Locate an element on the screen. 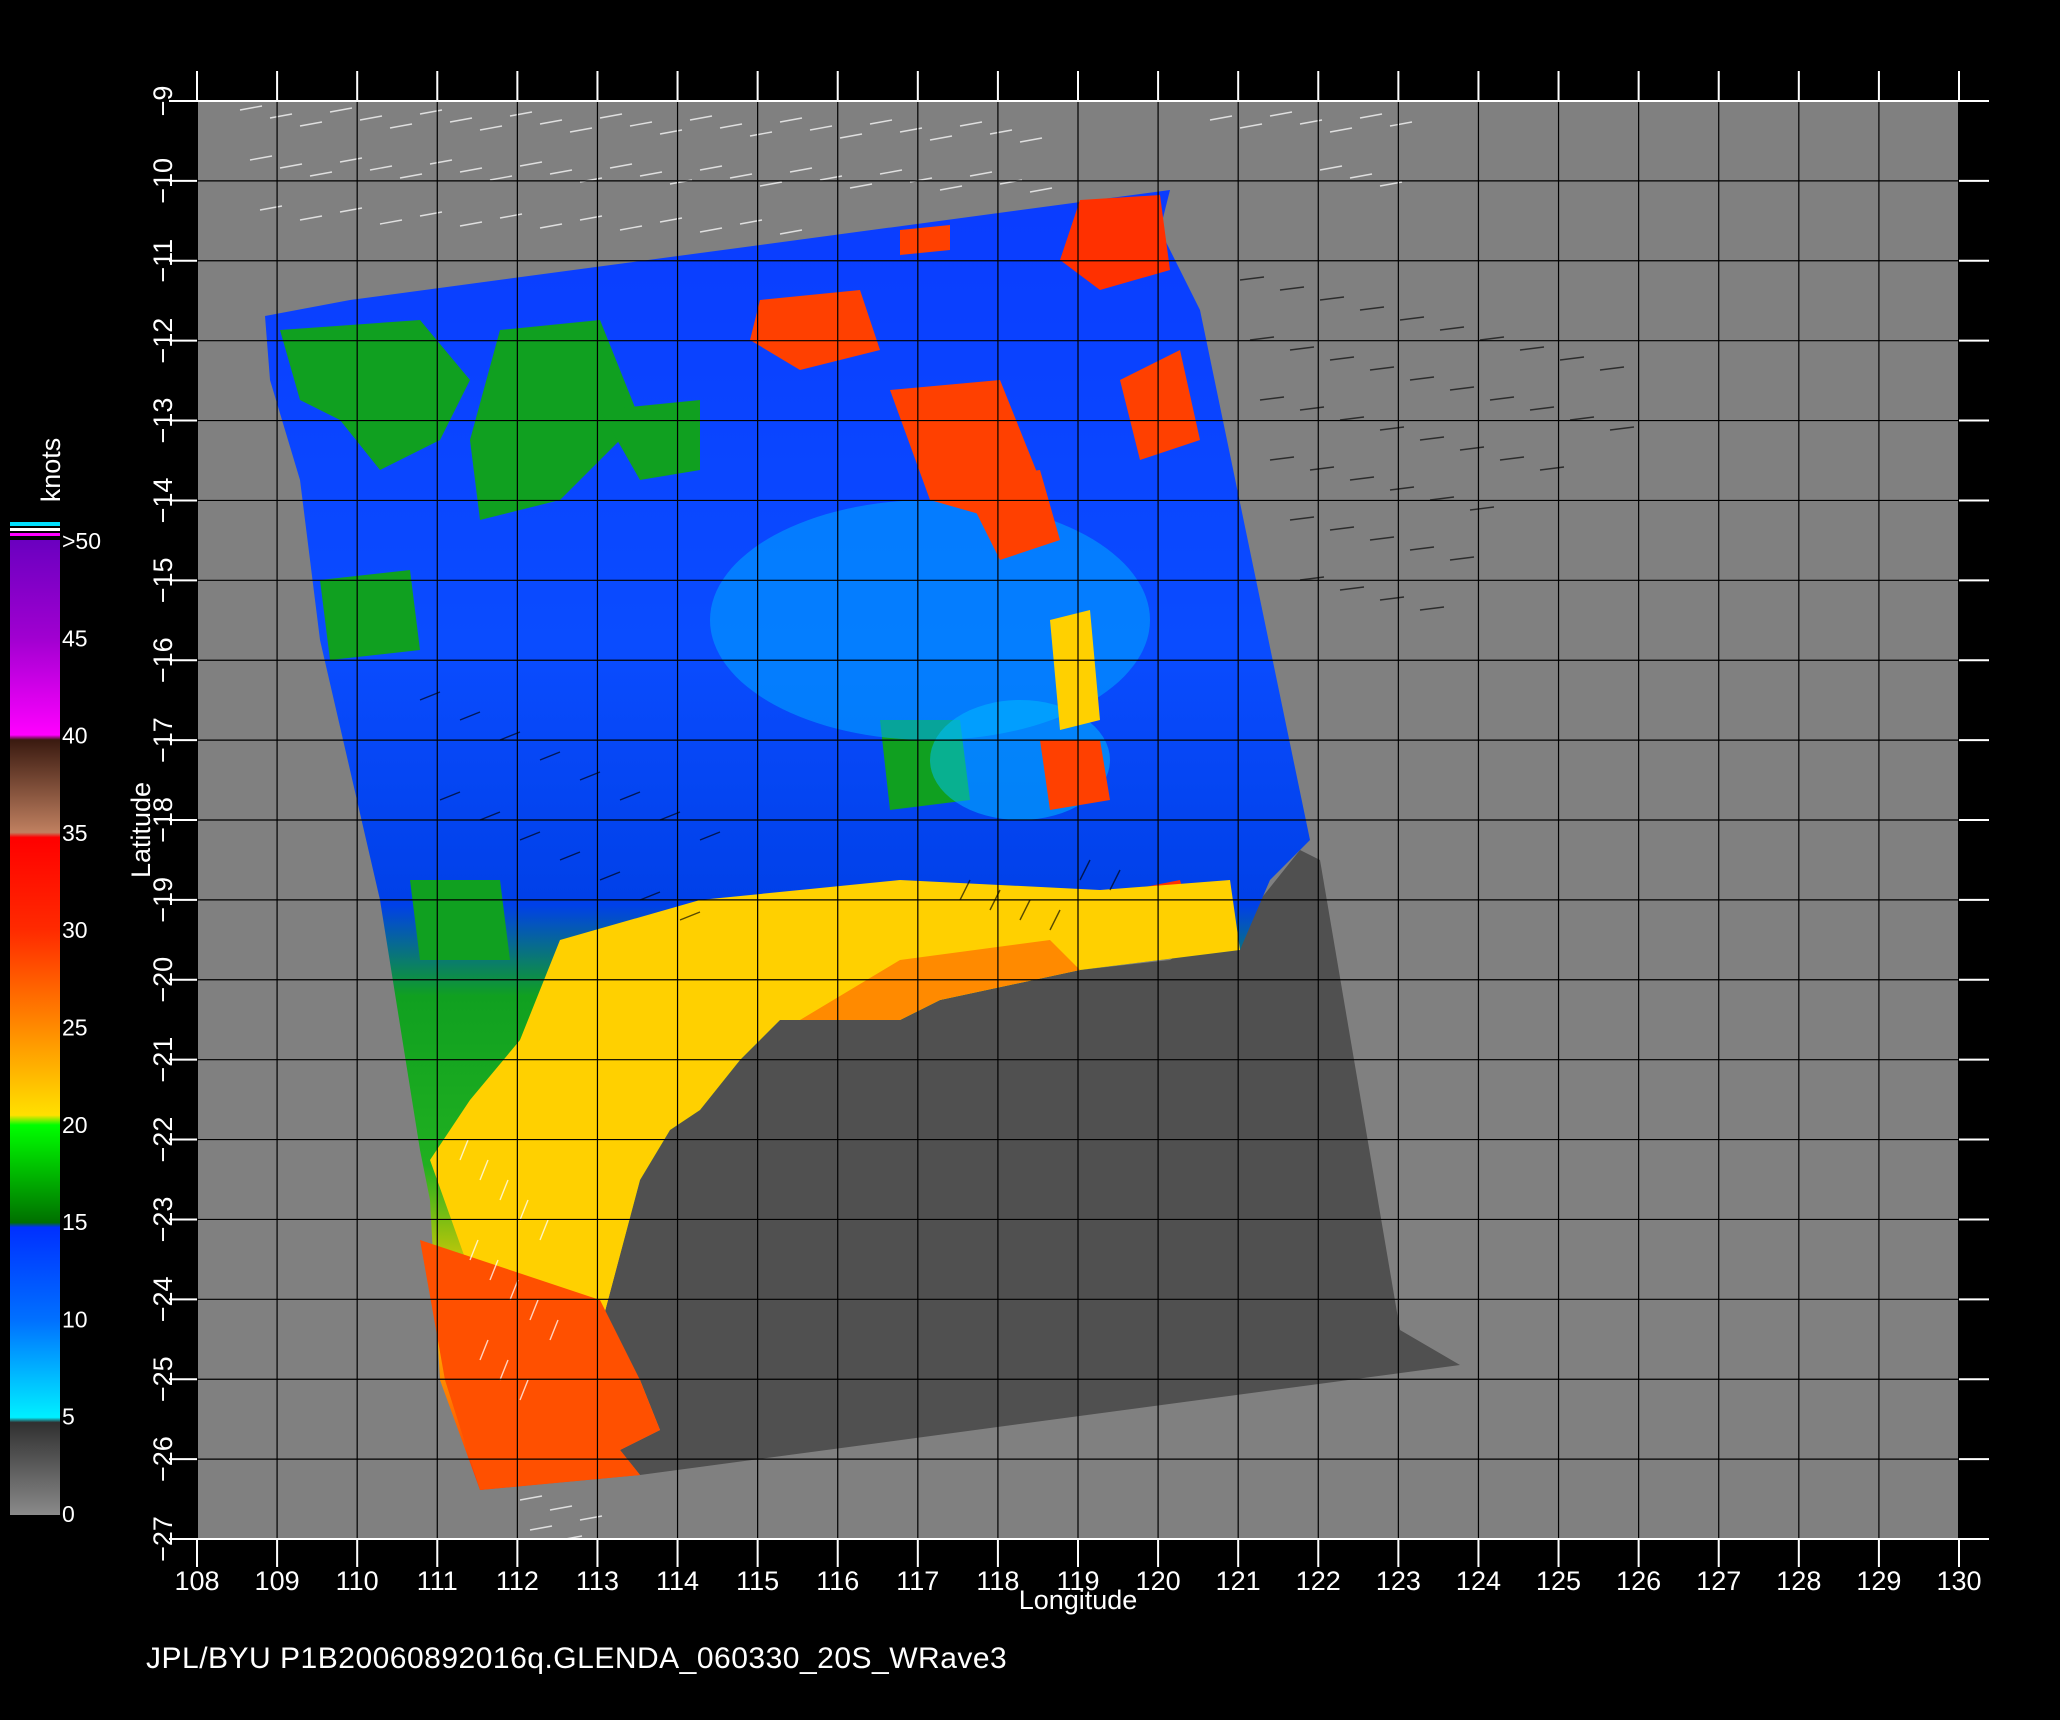  colorbar-label: 25 is located at coordinates (75, 1028).